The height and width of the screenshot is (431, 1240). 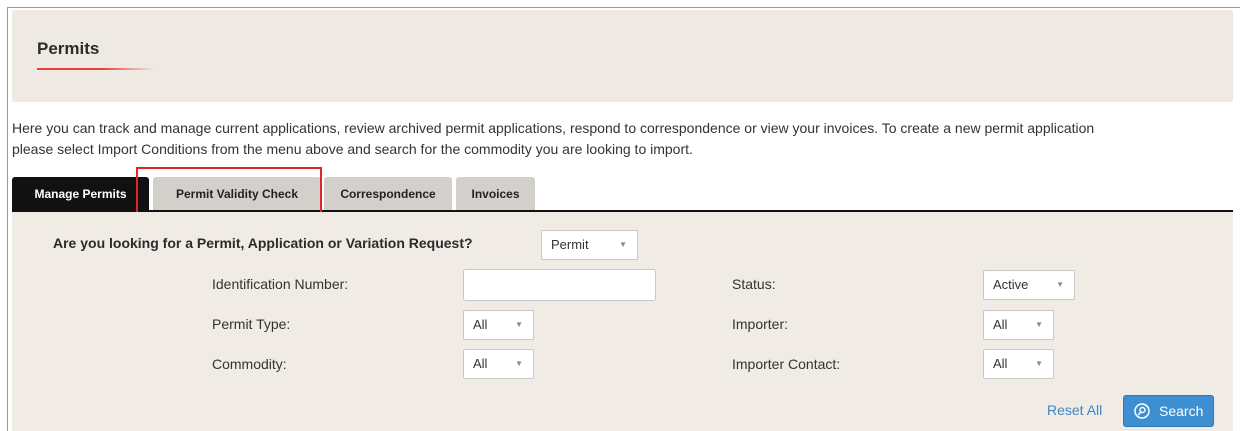 What do you see at coordinates (559, 285) in the screenshot?
I see `identification-number-input` at bounding box center [559, 285].